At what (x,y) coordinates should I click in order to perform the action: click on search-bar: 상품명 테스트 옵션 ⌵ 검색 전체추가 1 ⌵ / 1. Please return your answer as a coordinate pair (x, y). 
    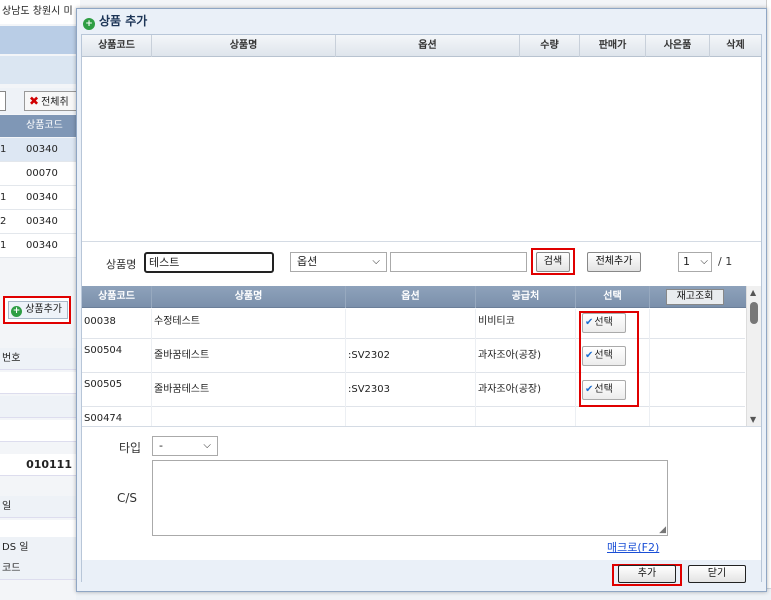
    Looking at the image, I should click on (421, 261).